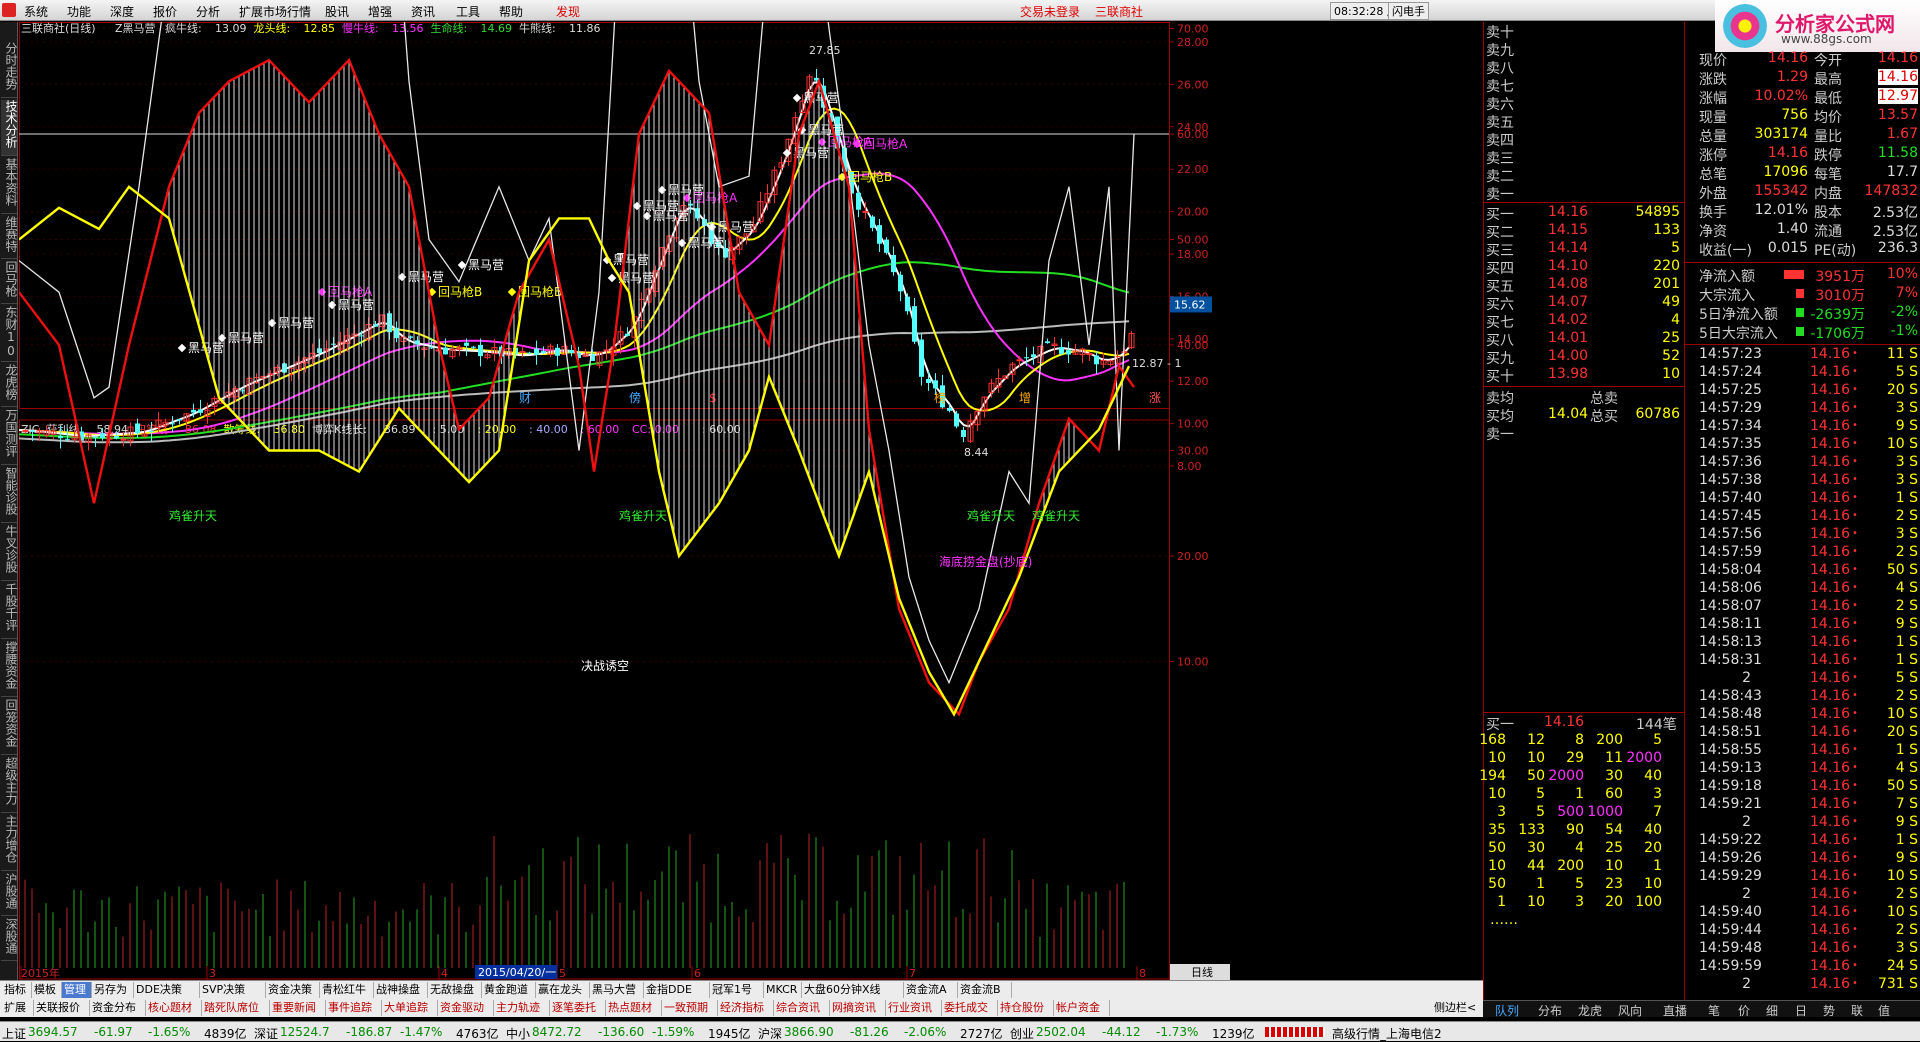 This screenshot has width=1920, height=1042. What do you see at coordinates (578, 1008) in the screenshot?
I see `info-tab-10: 逐笔委托` at bounding box center [578, 1008].